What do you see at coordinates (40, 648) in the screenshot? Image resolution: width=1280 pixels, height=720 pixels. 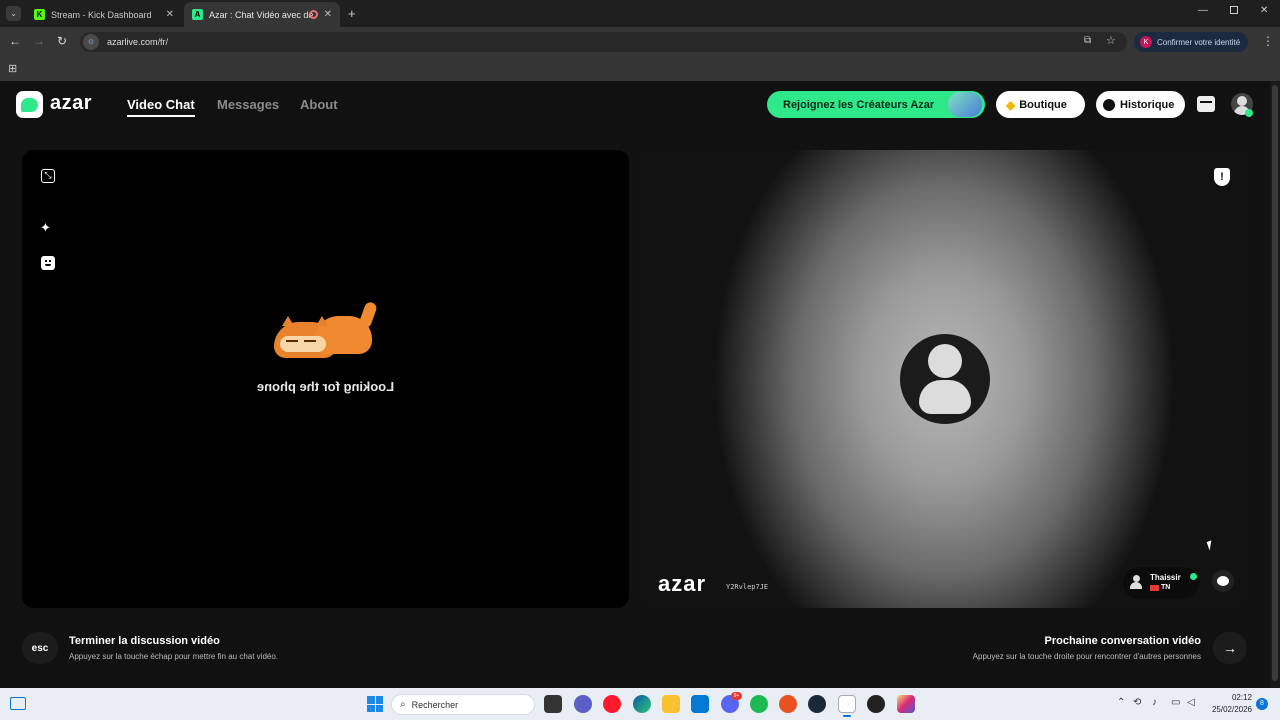 I see `esc-key-button: esc` at bounding box center [40, 648].